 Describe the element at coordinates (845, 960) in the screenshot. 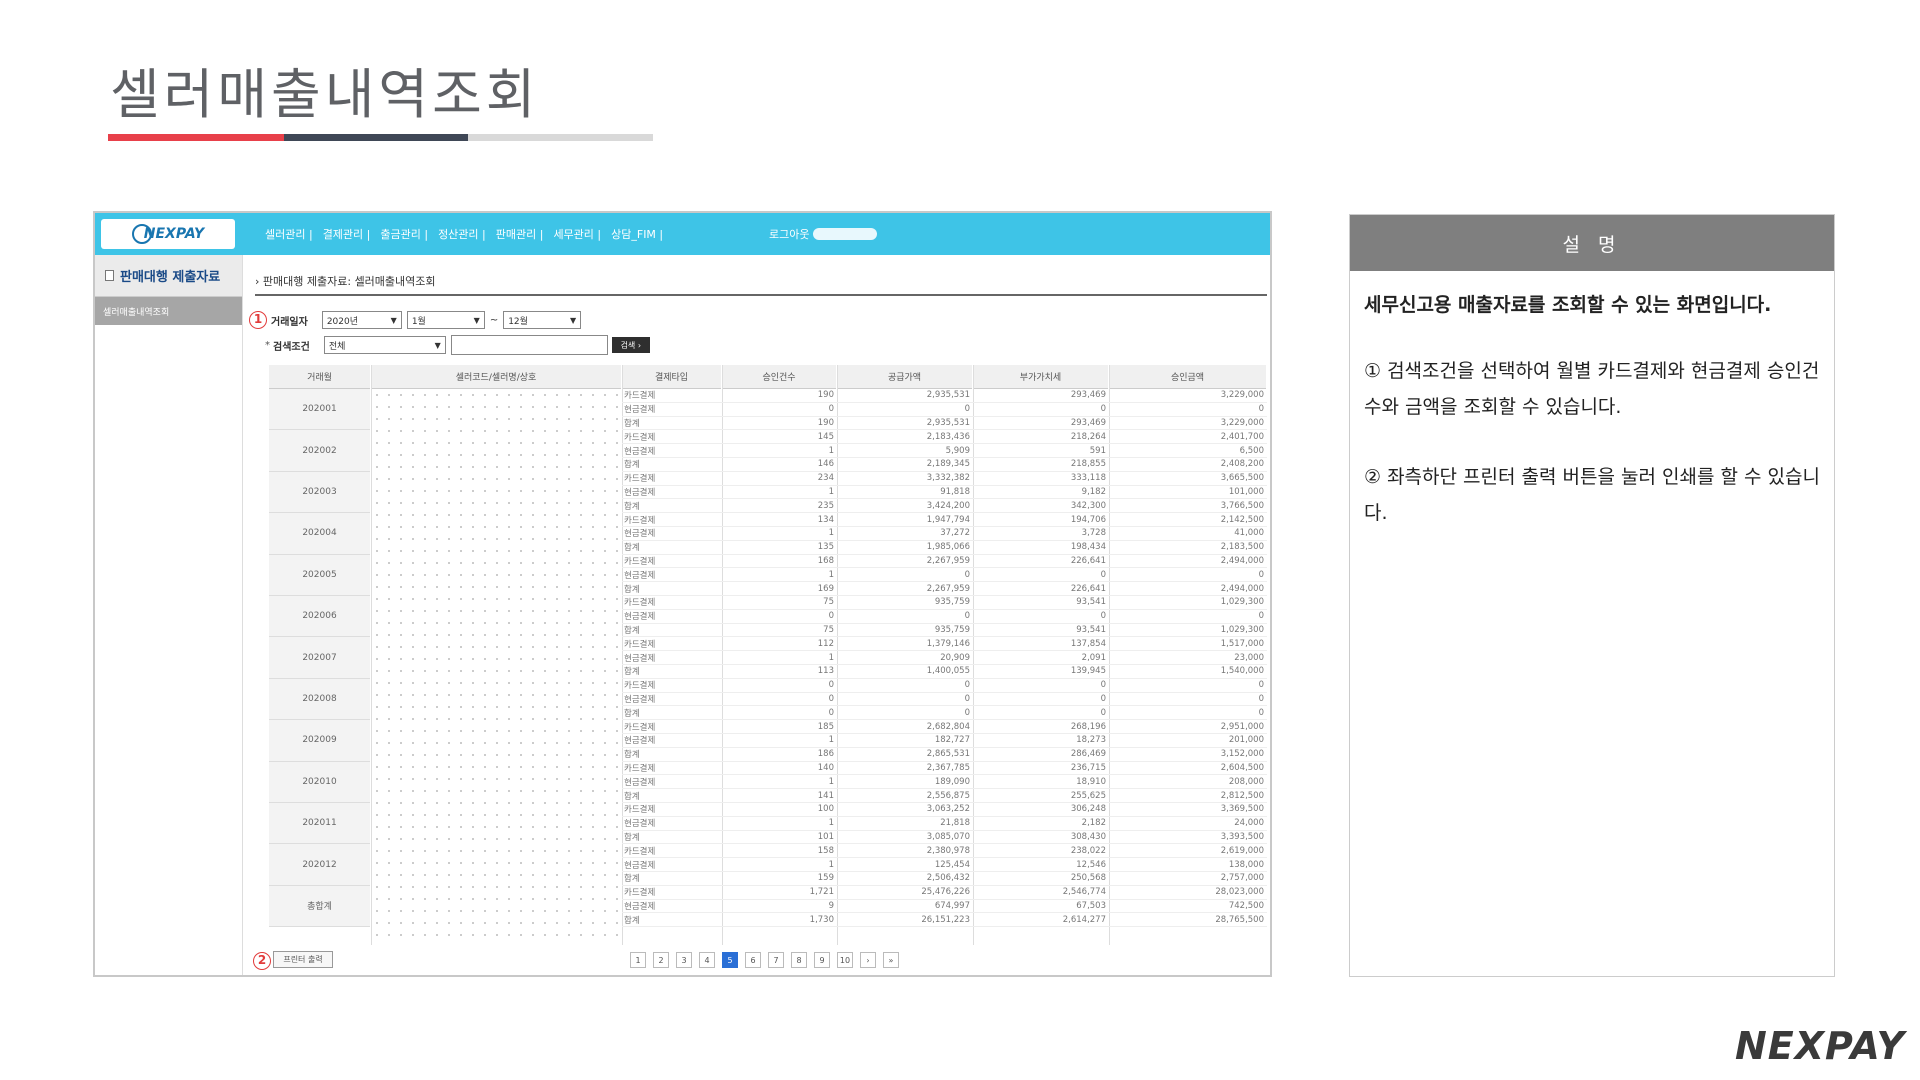

I see `page-button: 10` at that location.